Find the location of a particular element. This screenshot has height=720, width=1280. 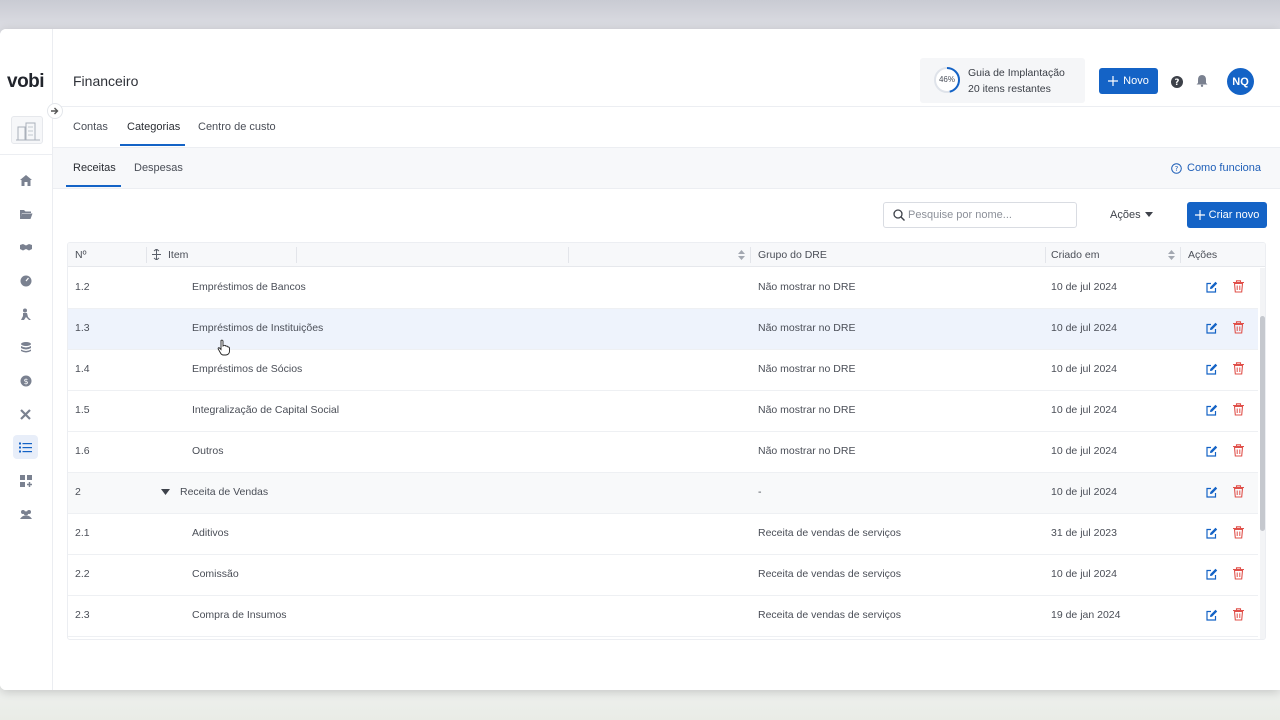

sidebar-item-work is located at coordinates (25, 314).